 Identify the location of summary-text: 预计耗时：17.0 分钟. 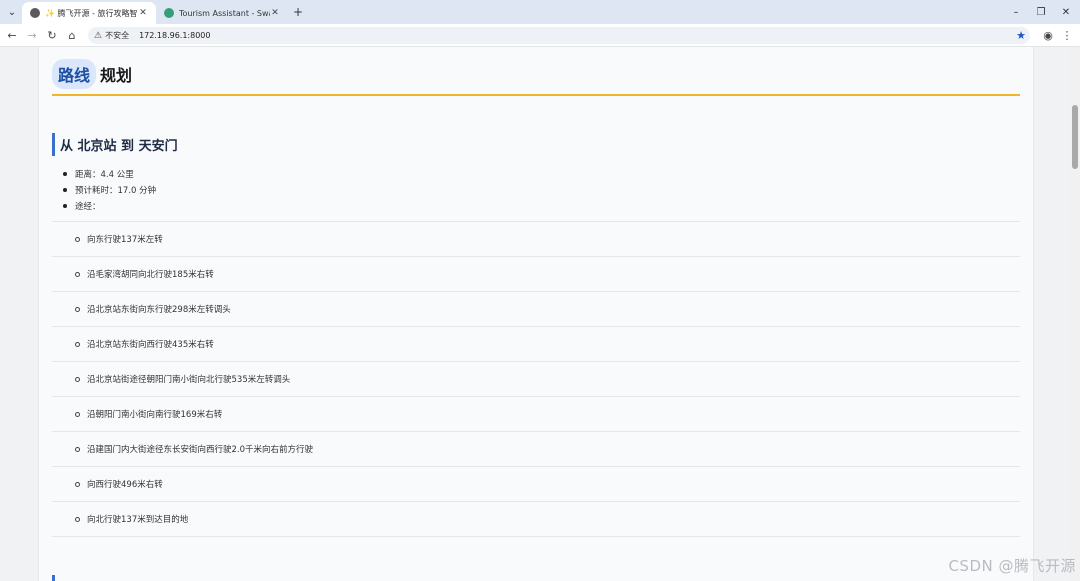
(116, 191).